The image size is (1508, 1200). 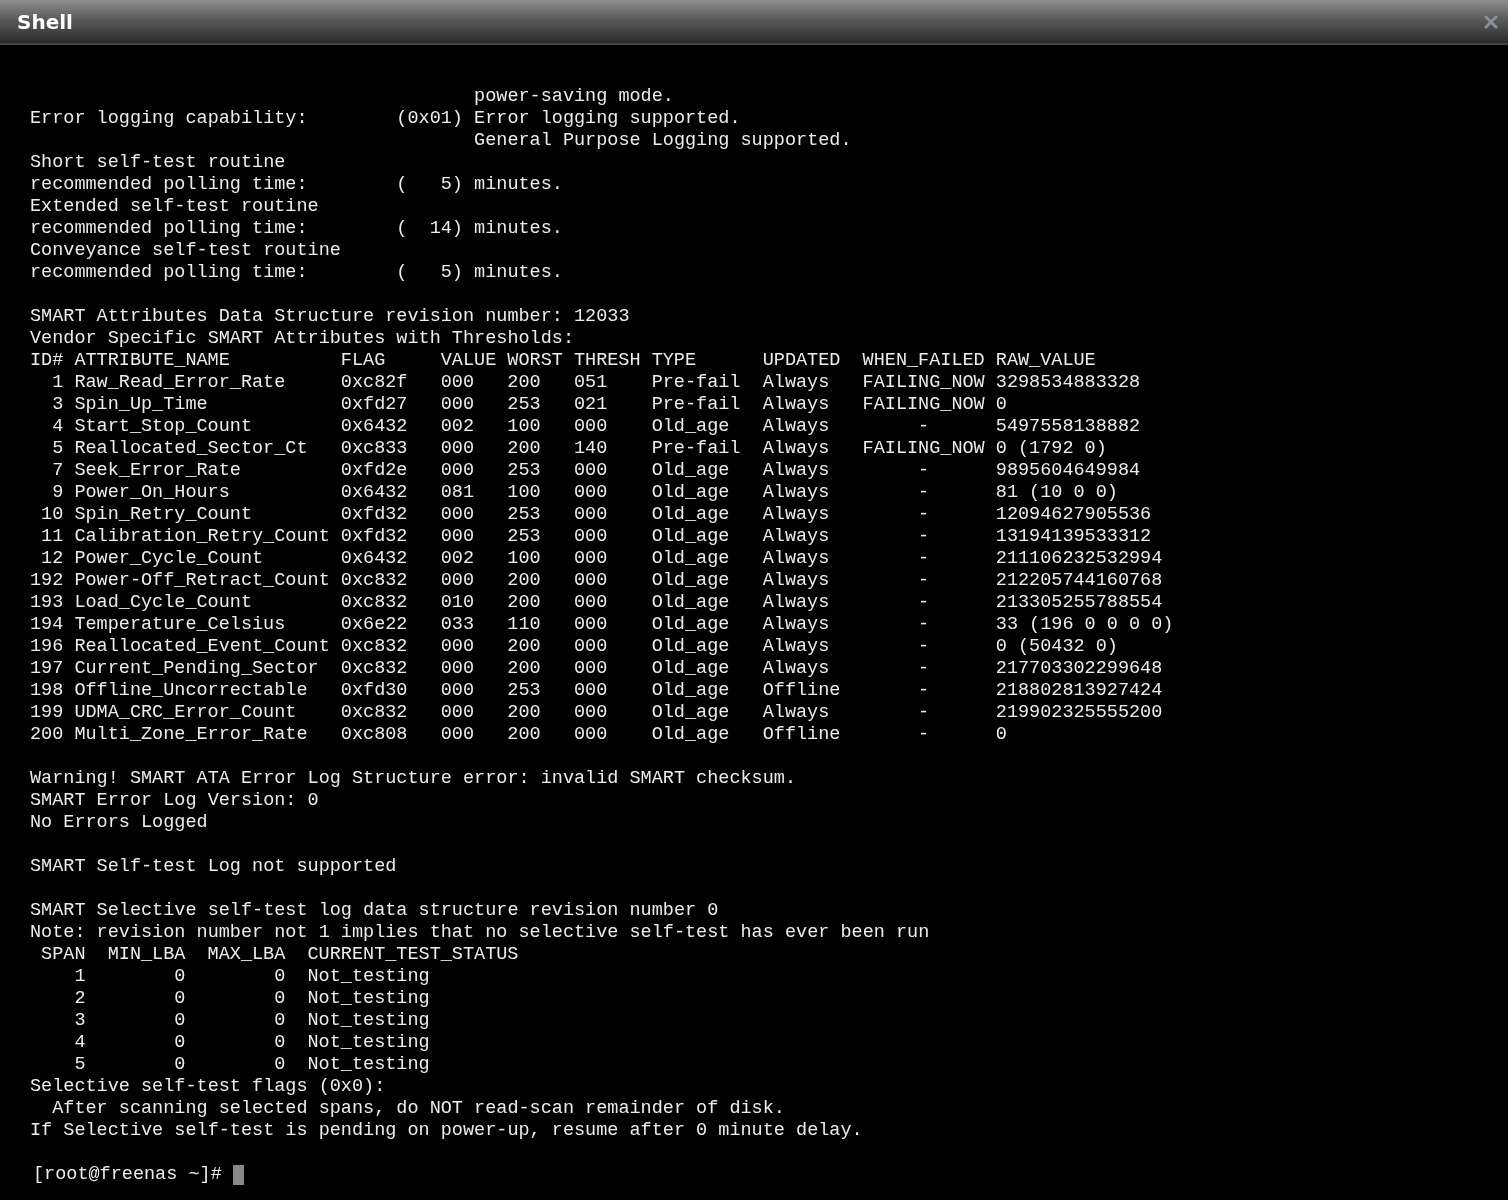 What do you see at coordinates (330, 317) in the screenshot?
I see `terminal-line: SMART Attributes Data Structure revision number: 12033` at bounding box center [330, 317].